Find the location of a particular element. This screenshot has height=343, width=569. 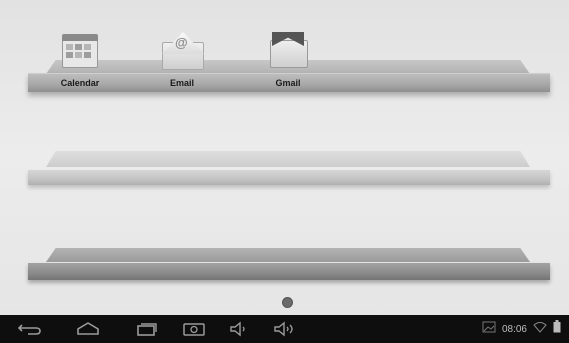

volume-up-icon is located at coordinates (284, 329).